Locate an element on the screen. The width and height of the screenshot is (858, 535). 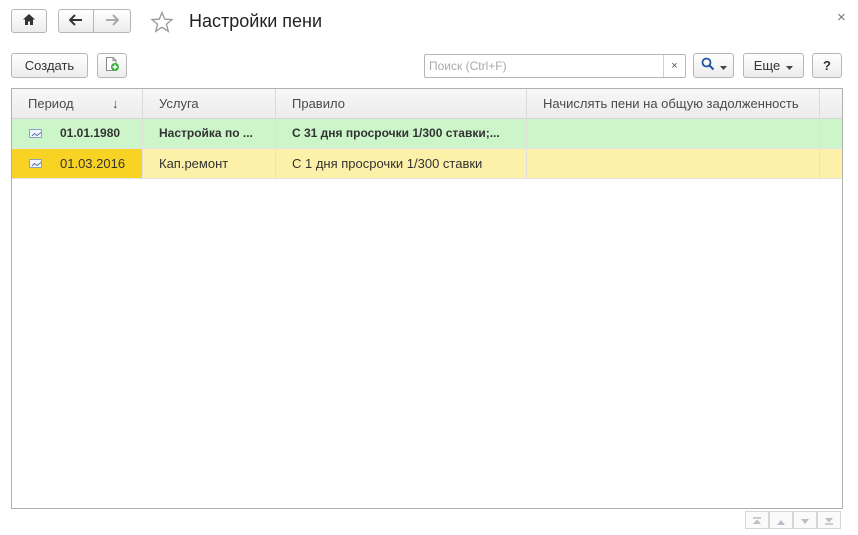
back-button is located at coordinates (76, 21).